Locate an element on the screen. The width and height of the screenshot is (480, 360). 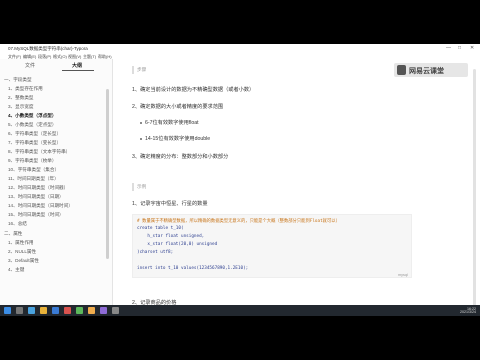
outline-item: 16、总结 is located at coordinates (17, 224).